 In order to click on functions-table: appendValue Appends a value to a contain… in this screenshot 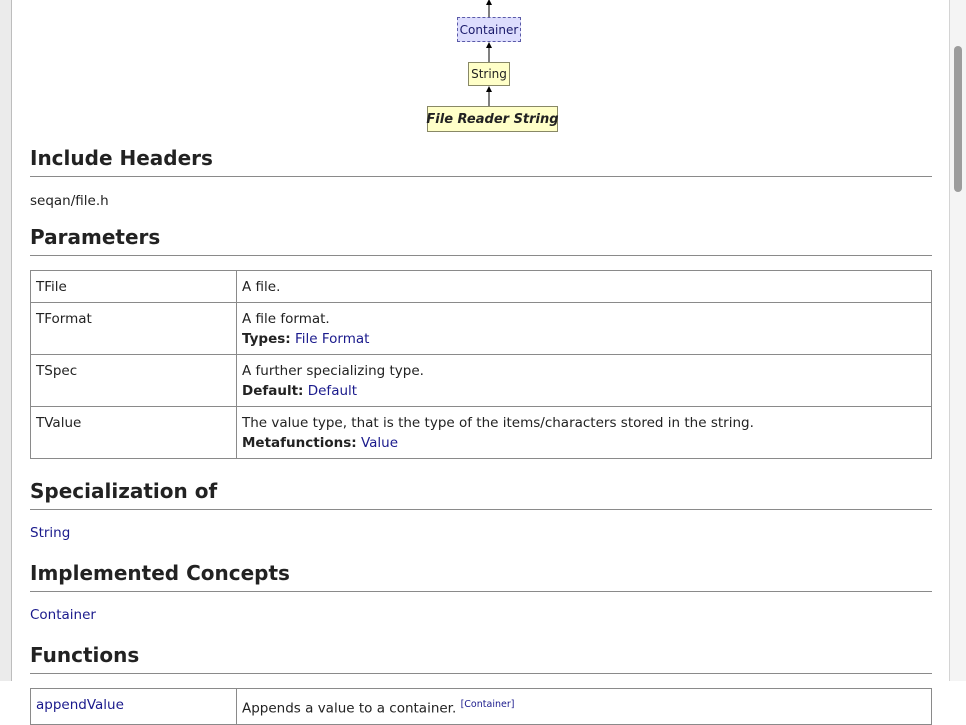, I will do `click(481, 706)`.